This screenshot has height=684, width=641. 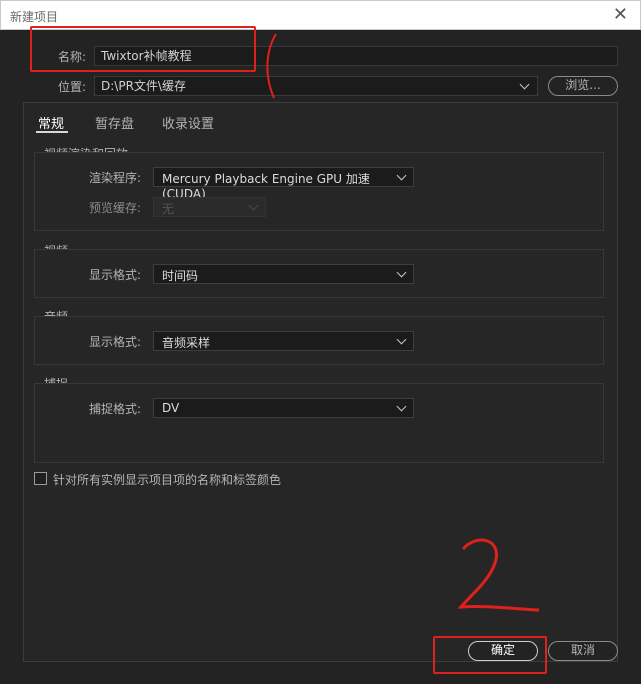 What do you see at coordinates (72, 57) in the screenshot?
I see `name-label: 名称:` at bounding box center [72, 57].